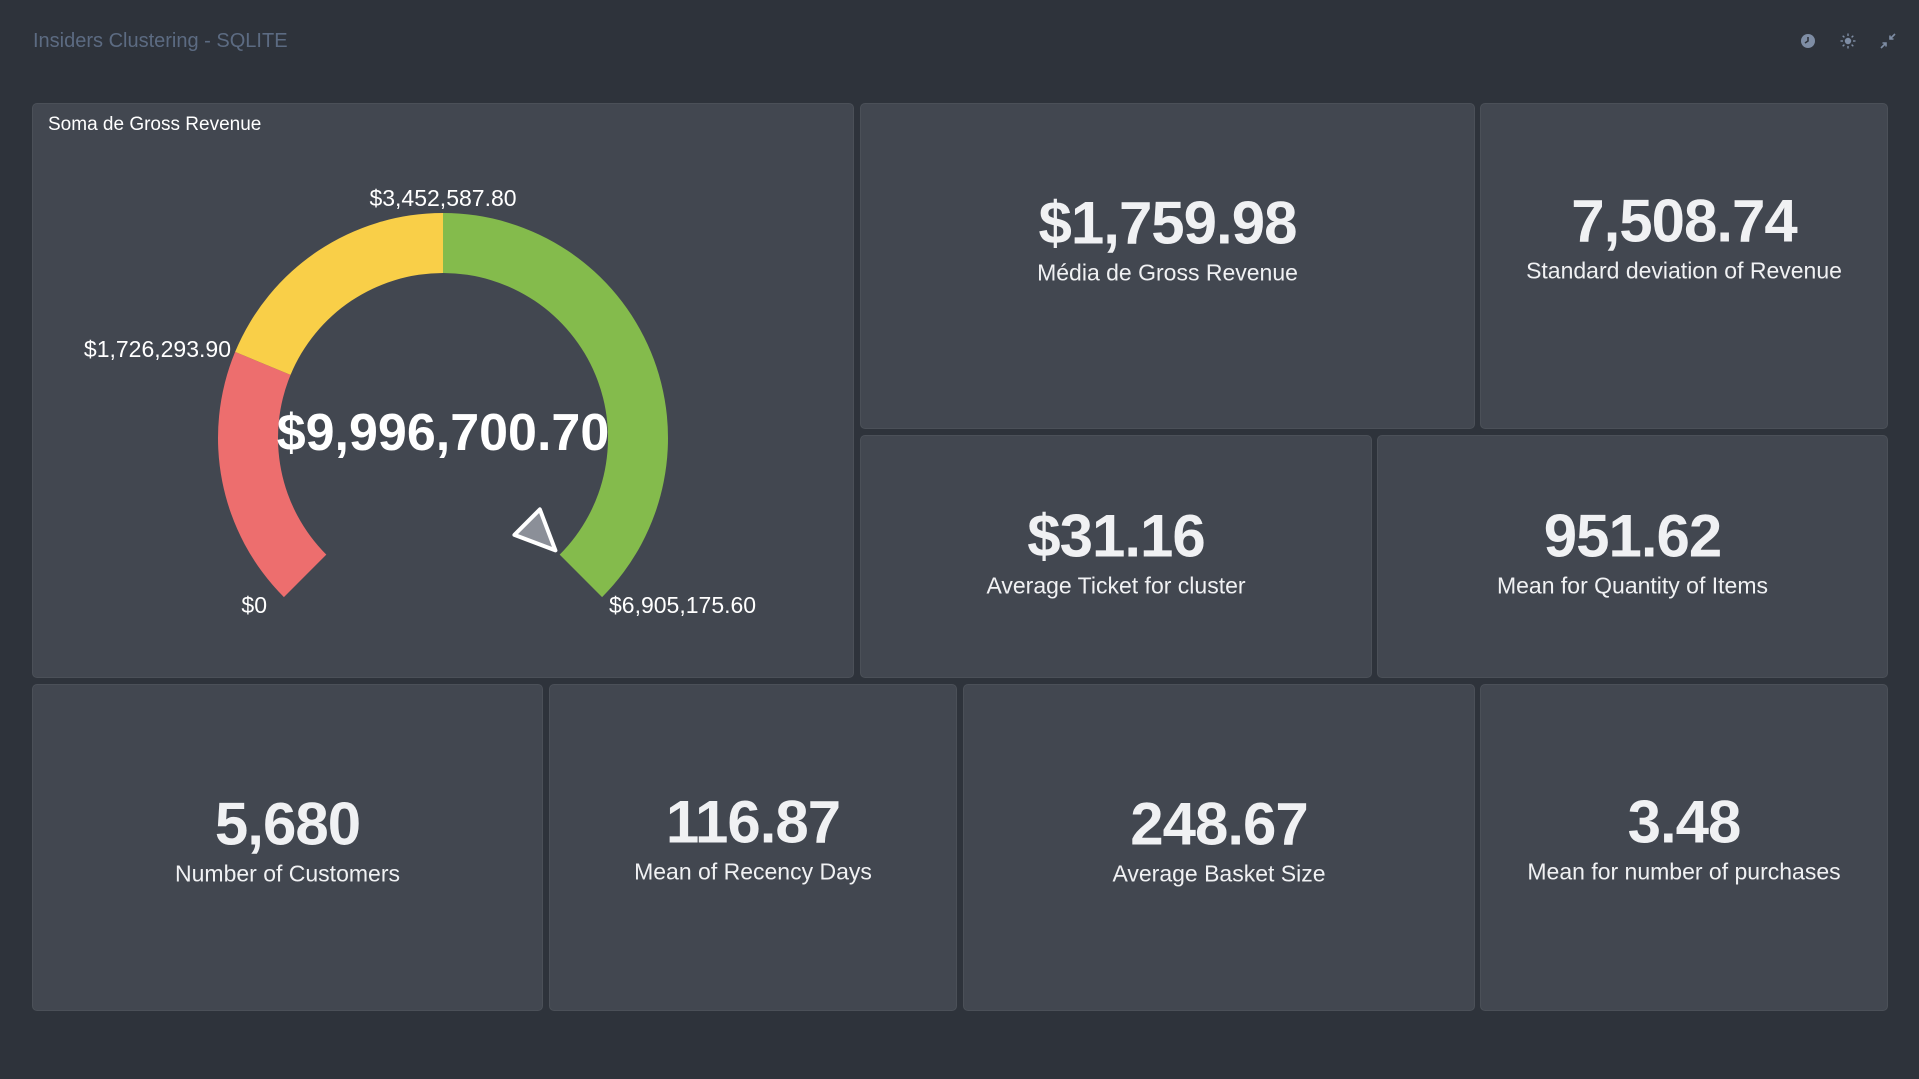  I want to click on gauge-tick-label: $3,452,587.80, so click(442, 198).